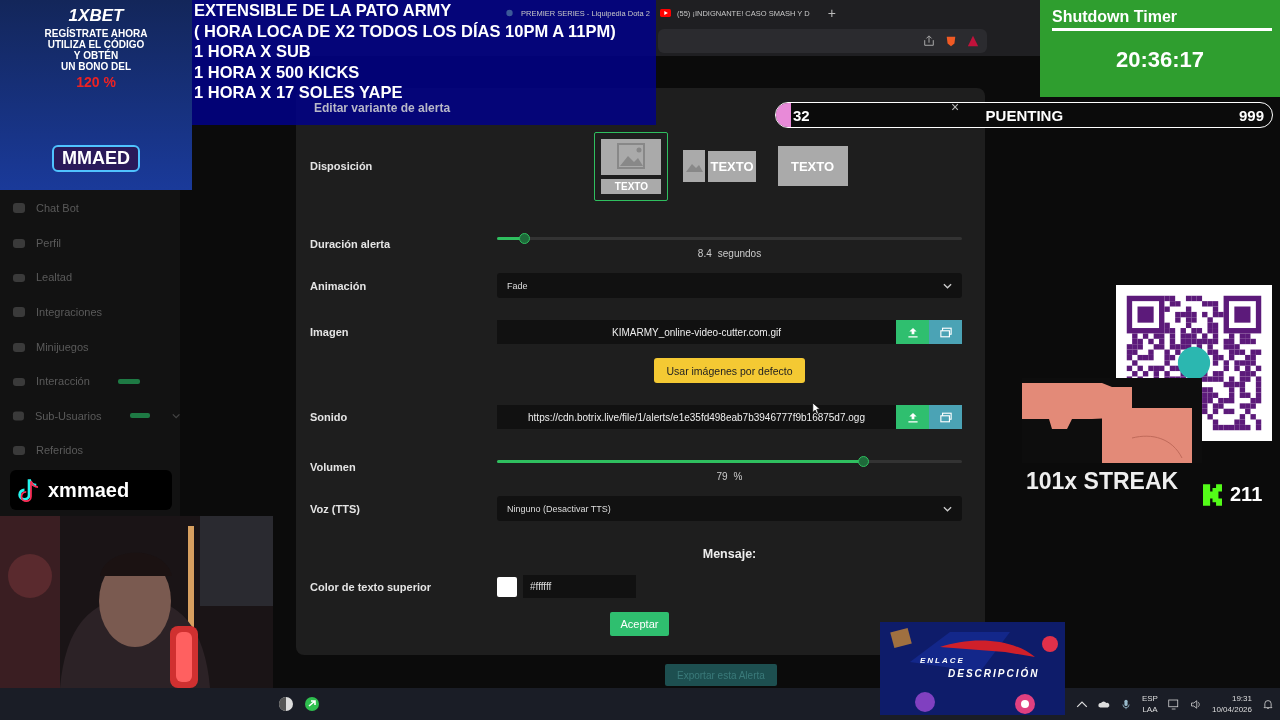  Describe the element at coordinates (665, 13) in the screenshot. I see `play-icon` at that location.